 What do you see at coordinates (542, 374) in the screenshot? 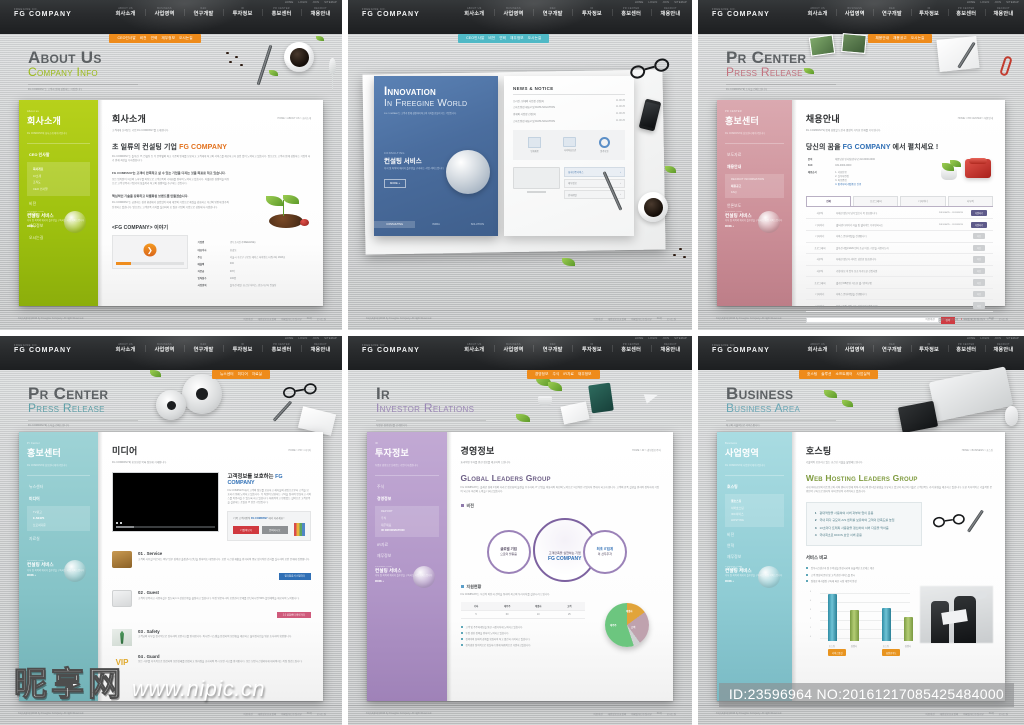
I see `sub-nav-item: 경영정보` at bounding box center [542, 374].